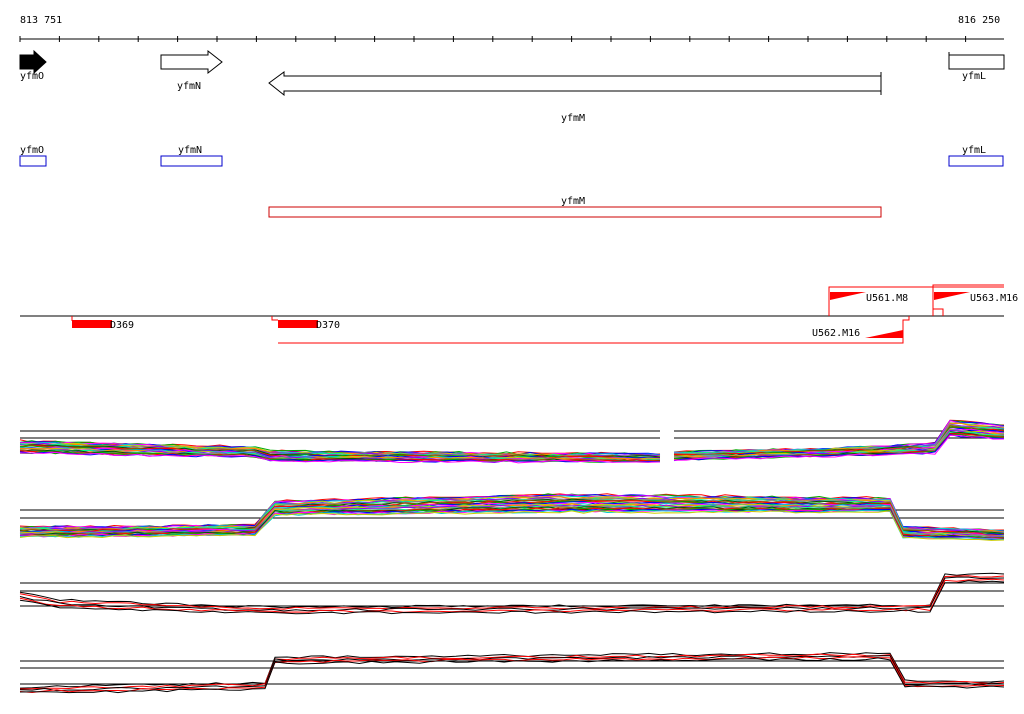  I want to click on box-yfmO-label: yfmO, so click(32, 150).